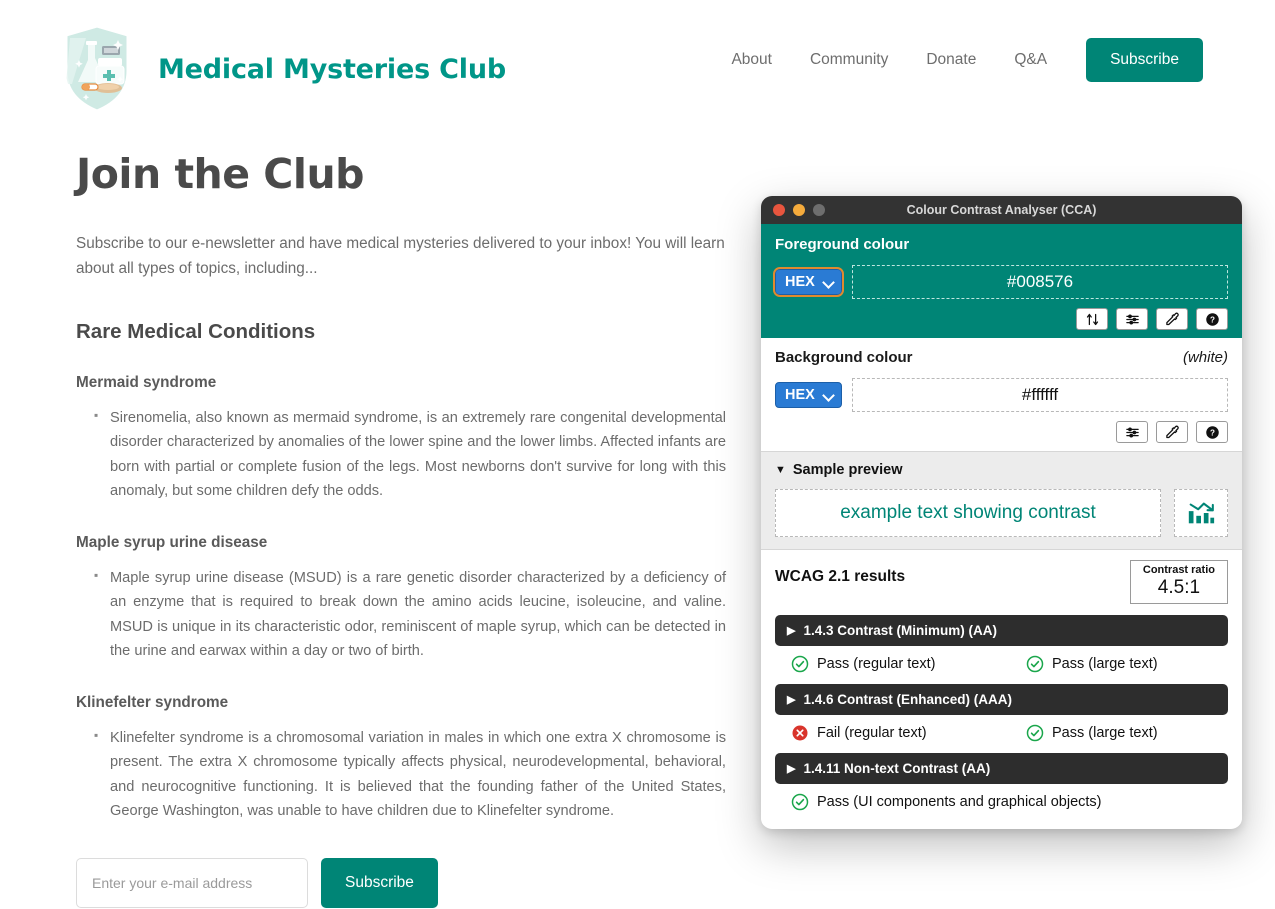 The image size is (1275, 909). Describe the element at coordinates (847, 470) in the screenshot. I see `sample-preview-title: Sample preview` at that location.